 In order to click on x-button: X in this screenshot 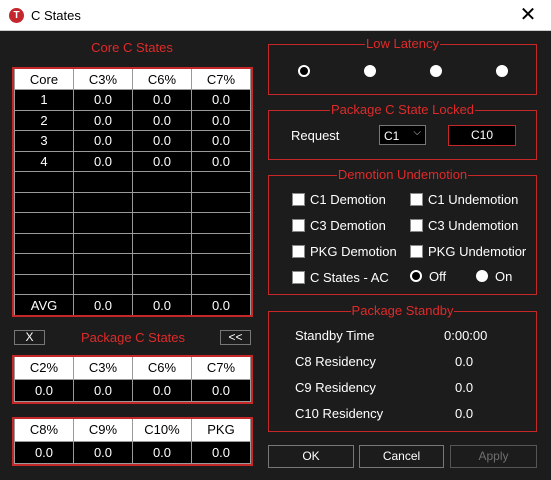, I will do `click(29, 337)`.